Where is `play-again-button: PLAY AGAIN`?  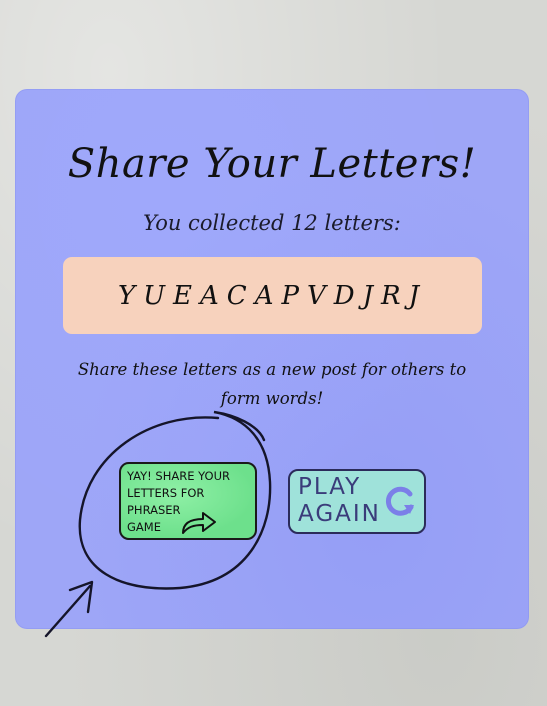 play-again-button: PLAY AGAIN is located at coordinates (357, 501).